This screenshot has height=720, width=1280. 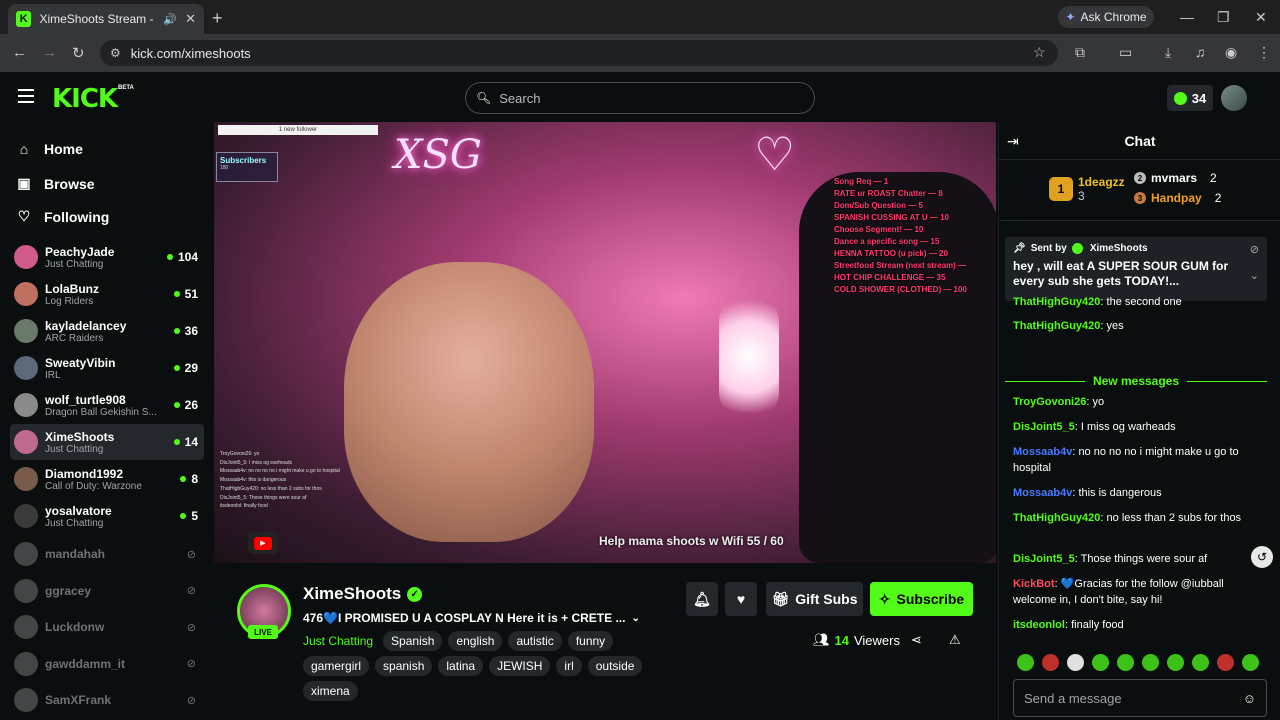 I want to click on chevron-down-icon: ⌄, so click(x=635, y=618).